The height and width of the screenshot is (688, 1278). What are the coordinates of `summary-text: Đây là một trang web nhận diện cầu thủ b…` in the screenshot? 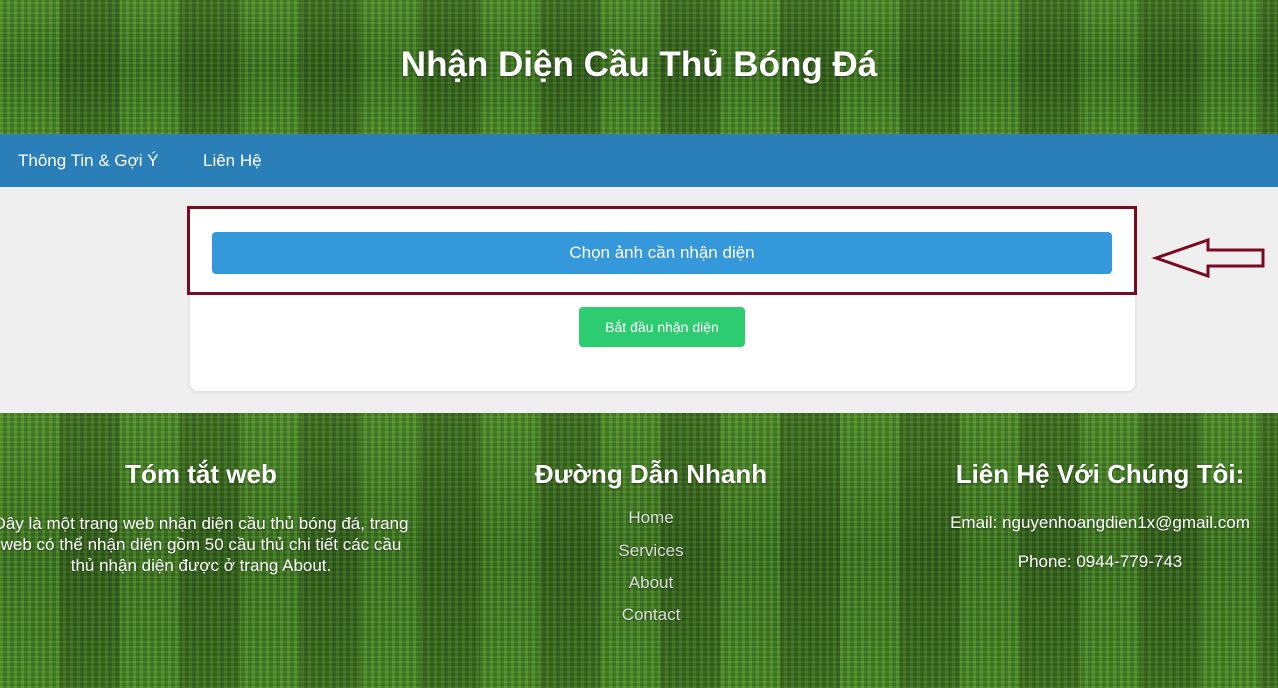 It's located at (204, 544).